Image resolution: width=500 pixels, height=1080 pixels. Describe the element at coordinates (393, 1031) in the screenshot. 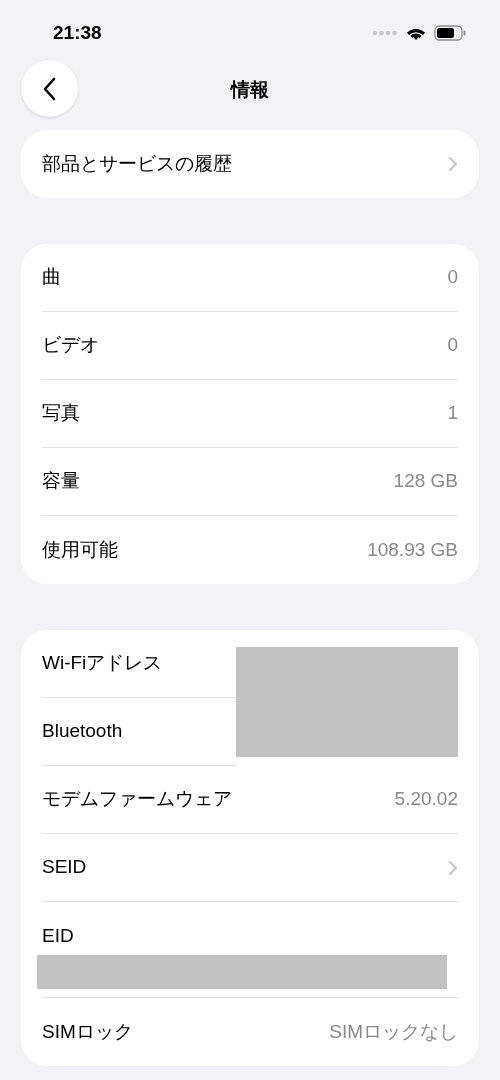

I see `row-value: SIMロックなし` at that location.